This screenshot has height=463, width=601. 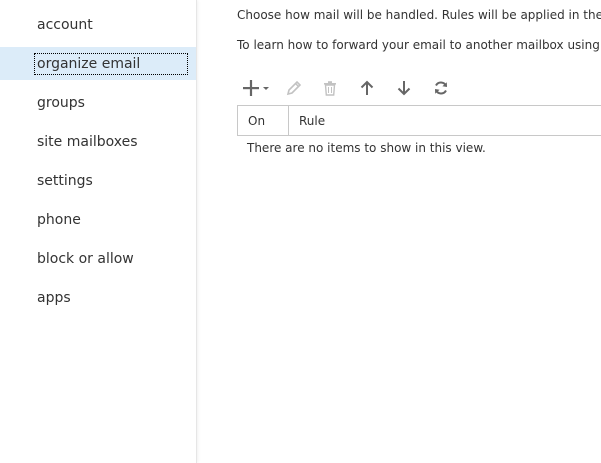 I want to click on sidebar-item-settings: settings, so click(x=98, y=180).